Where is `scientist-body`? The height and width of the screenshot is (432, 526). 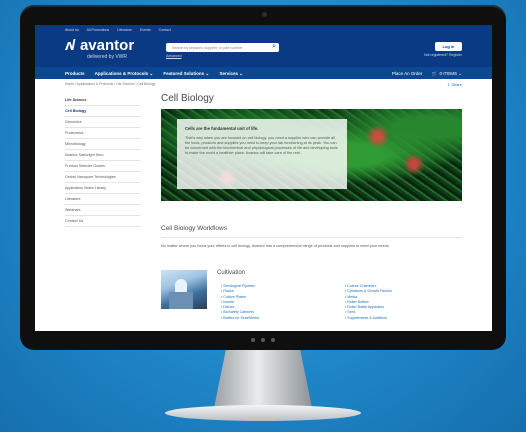
scientist-body is located at coordinates (181, 300).